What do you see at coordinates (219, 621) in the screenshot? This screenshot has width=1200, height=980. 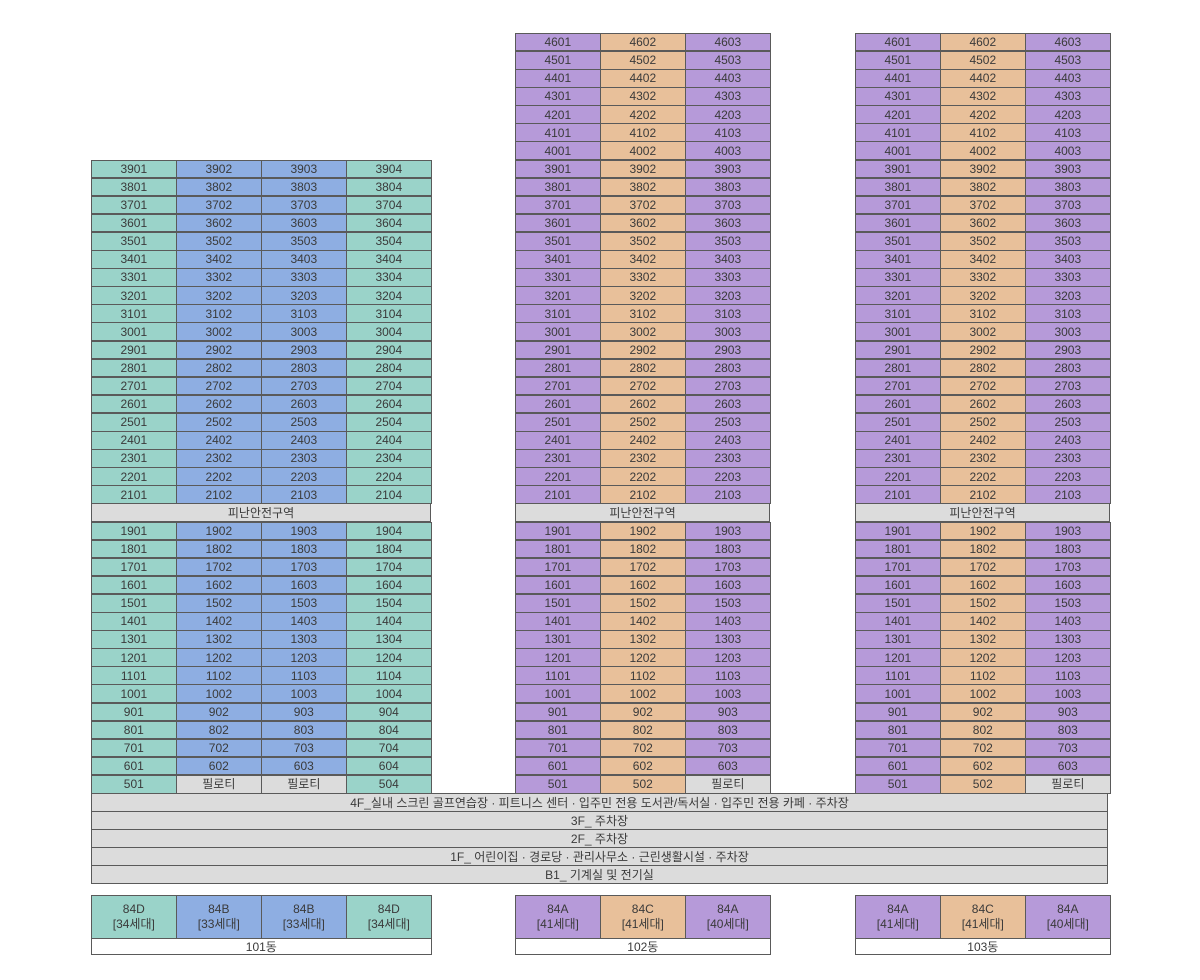 I see `unit-cell: 1402` at bounding box center [219, 621].